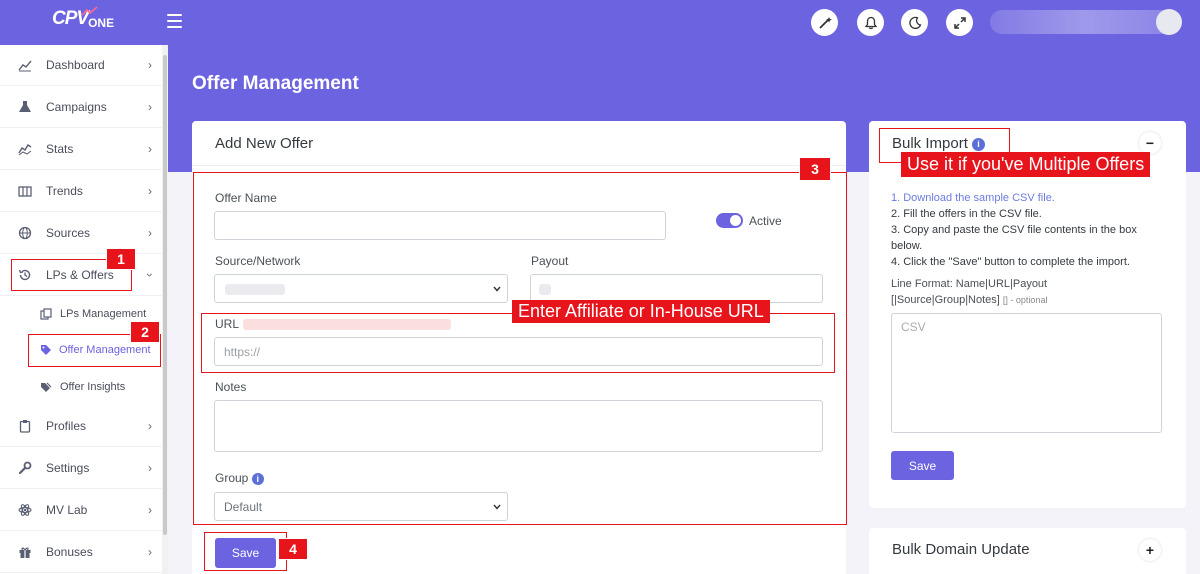  I want to click on sidebar-item-bonuses: Bonuses ›, so click(81, 552).